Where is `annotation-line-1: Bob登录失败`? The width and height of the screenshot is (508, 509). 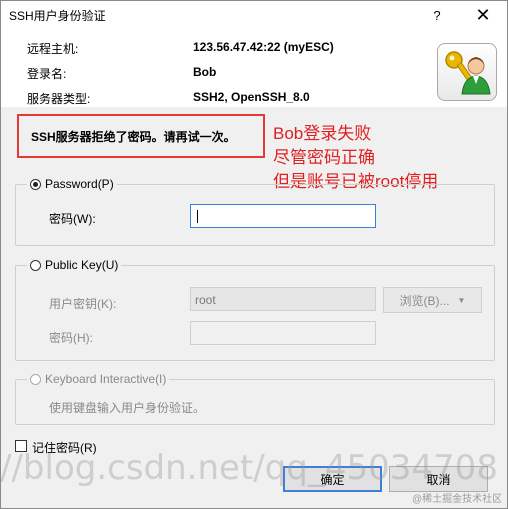
annotation-line-1: Bob登录失败 is located at coordinates (322, 133).